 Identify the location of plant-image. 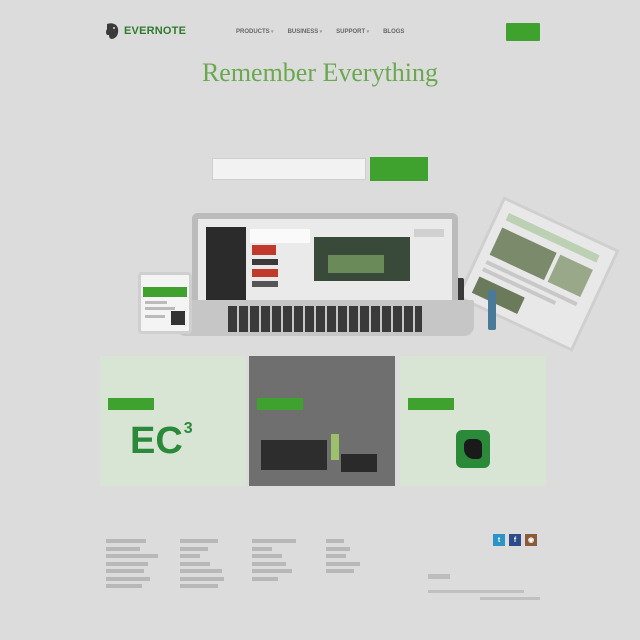
(335, 447).